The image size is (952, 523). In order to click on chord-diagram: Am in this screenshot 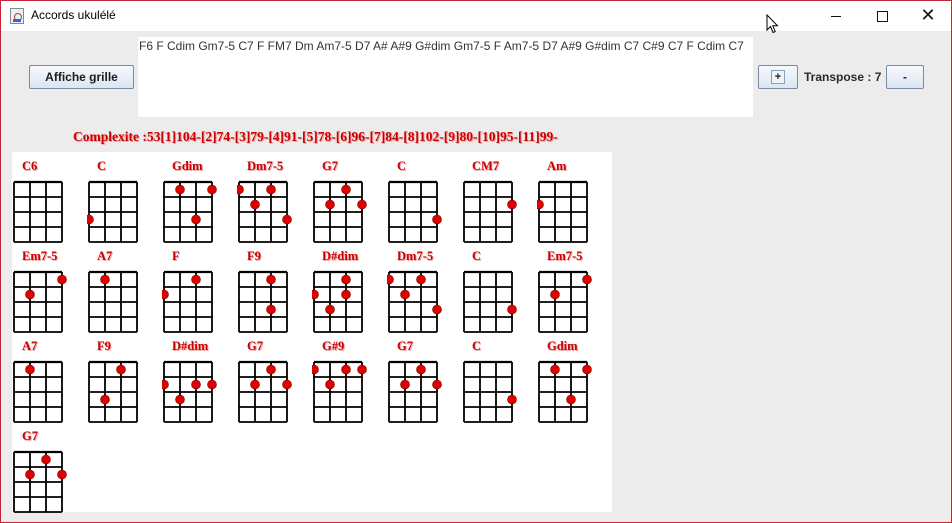, I will do `click(572, 197)`.